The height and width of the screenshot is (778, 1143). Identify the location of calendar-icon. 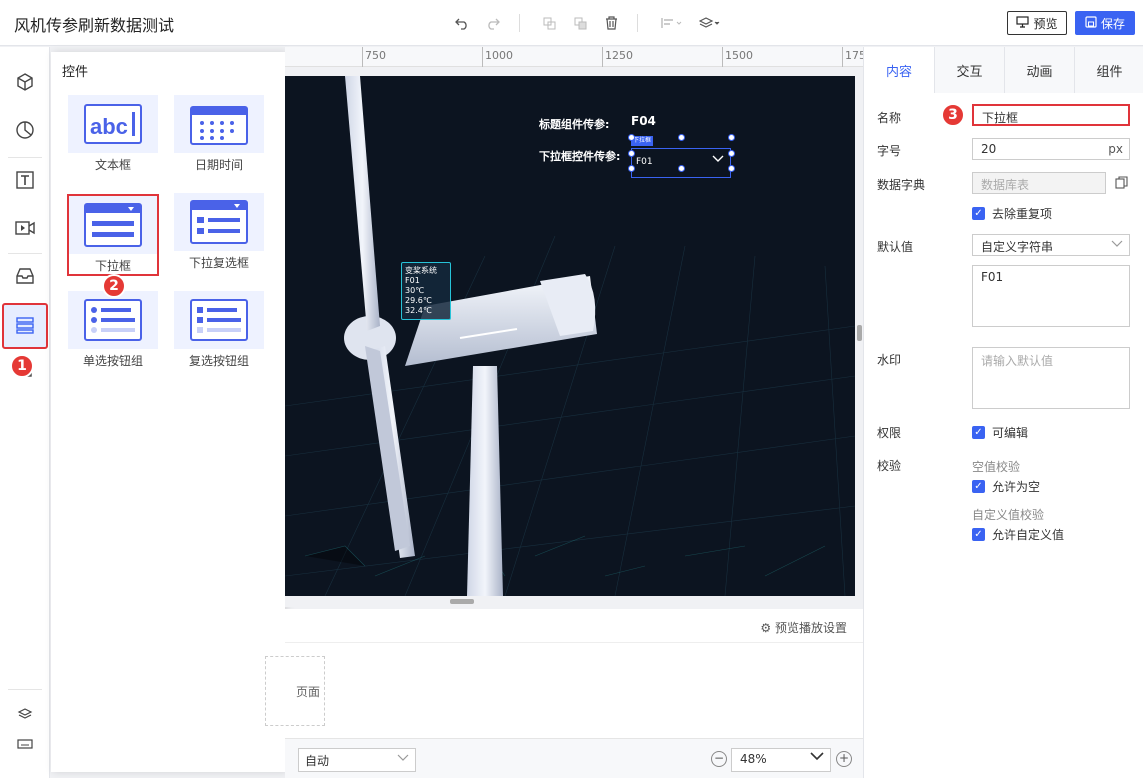
(219, 124).